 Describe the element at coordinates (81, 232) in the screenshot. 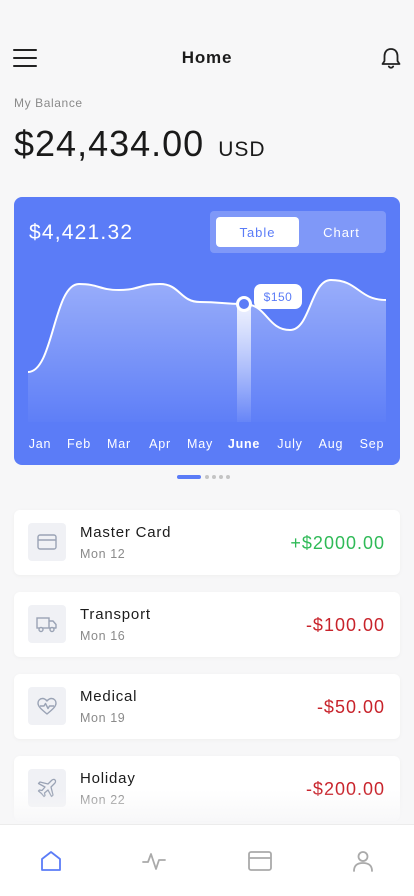

I see `card-amount: $4,421.32` at that location.